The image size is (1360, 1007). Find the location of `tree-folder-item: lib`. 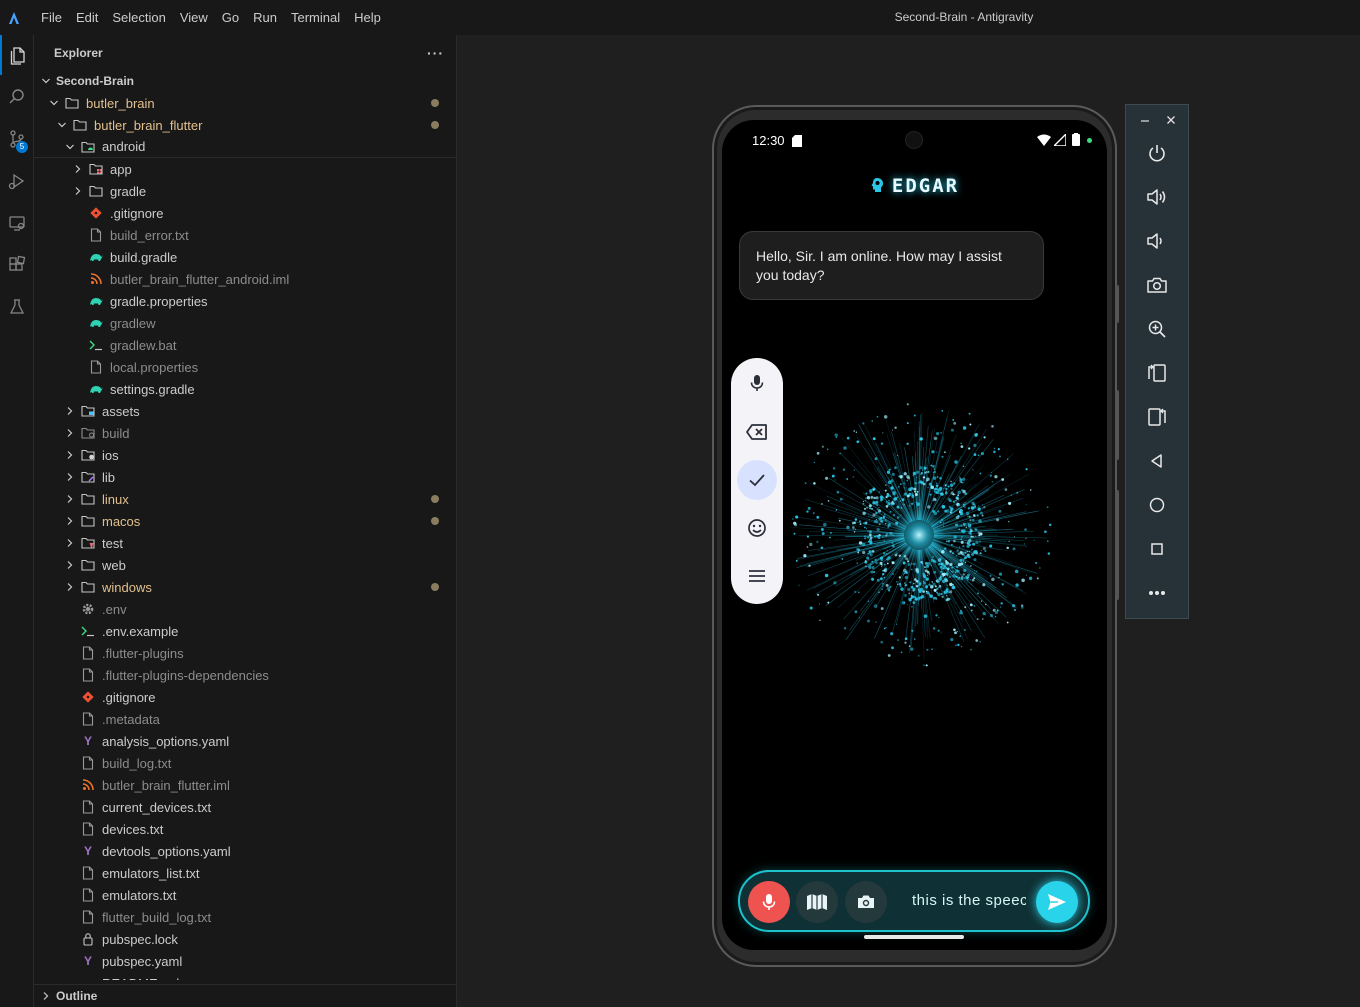

tree-folder-item: lib is located at coordinates (245, 477).